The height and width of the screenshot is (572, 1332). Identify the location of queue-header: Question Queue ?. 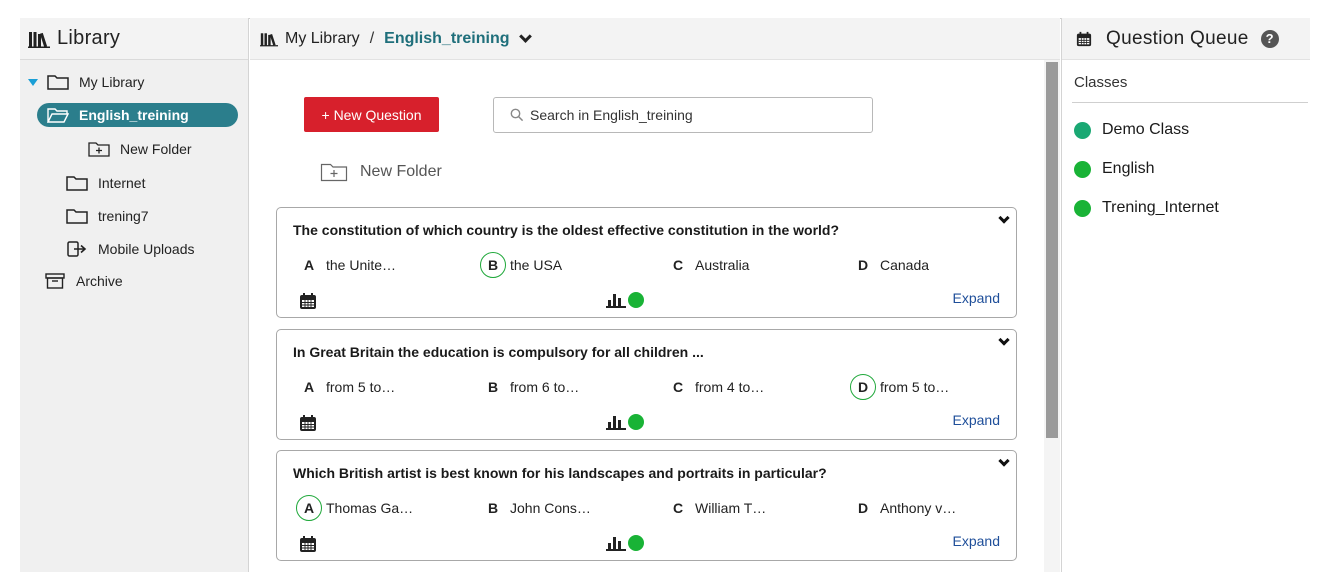
(1186, 39).